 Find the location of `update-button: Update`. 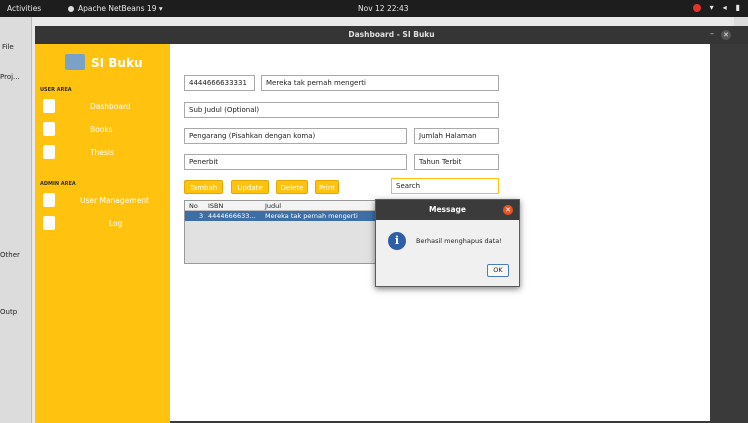

update-button: Update is located at coordinates (250, 187).